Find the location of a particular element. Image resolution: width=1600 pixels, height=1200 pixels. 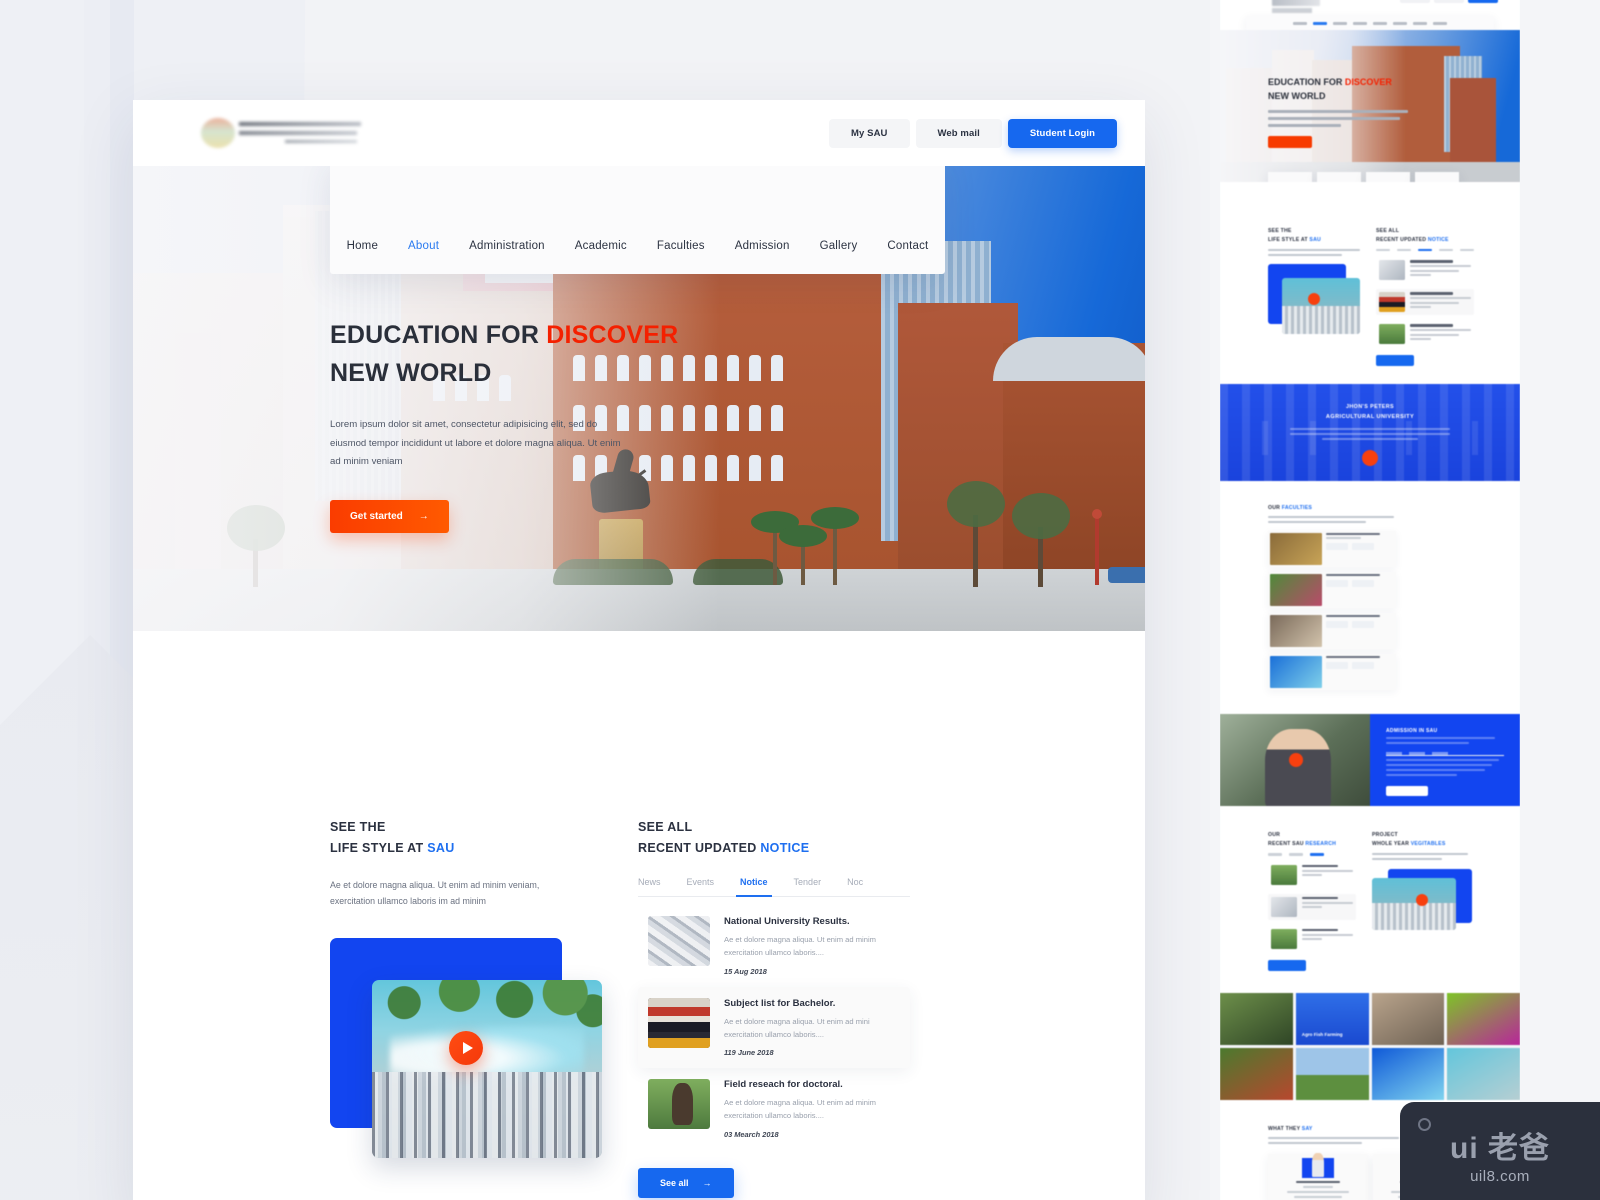

nav-item-home: Home is located at coordinates (362, 246).